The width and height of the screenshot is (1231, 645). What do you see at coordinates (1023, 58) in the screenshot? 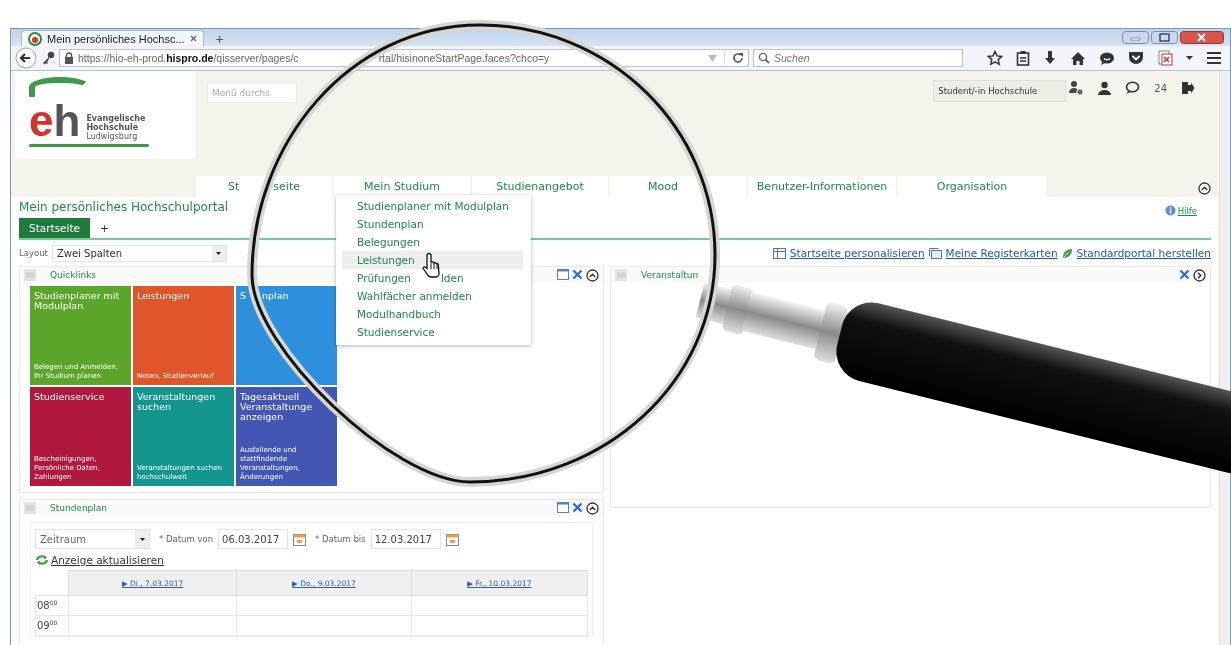
I see `clipboard-icon` at bounding box center [1023, 58].